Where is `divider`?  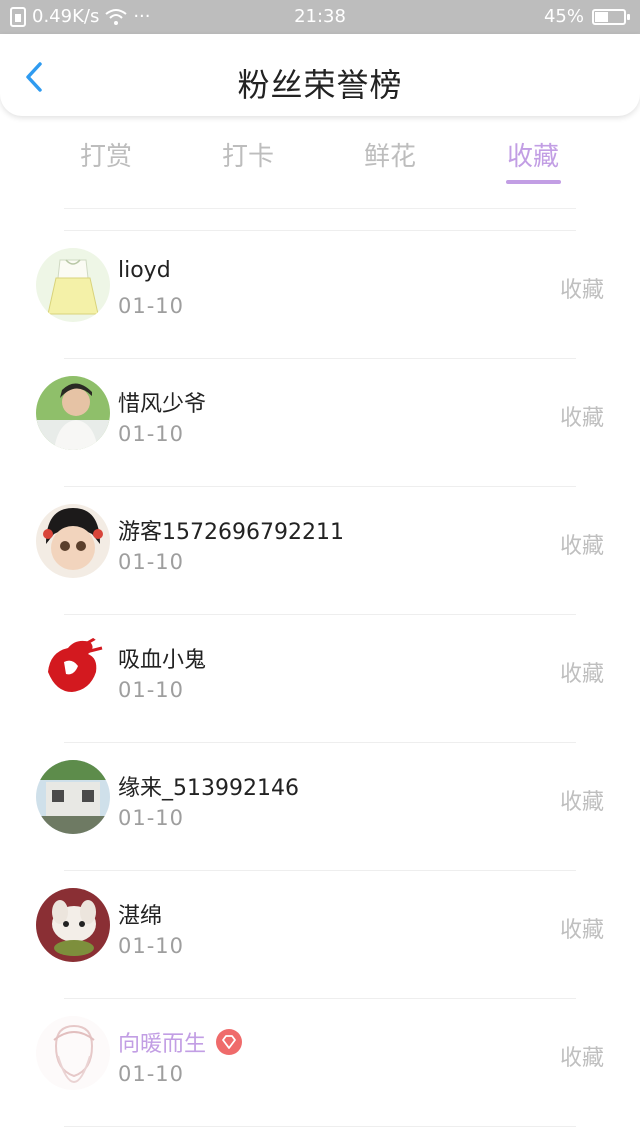 divider is located at coordinates (320, 208).